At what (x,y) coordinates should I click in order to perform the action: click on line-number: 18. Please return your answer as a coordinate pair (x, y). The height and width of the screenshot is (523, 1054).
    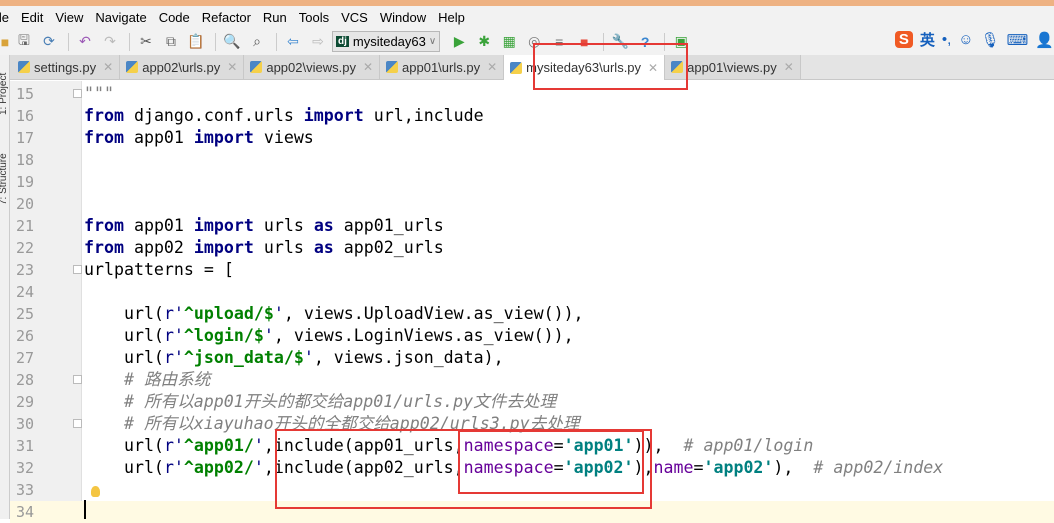
    Looking at the image, I should click on (24, 160).